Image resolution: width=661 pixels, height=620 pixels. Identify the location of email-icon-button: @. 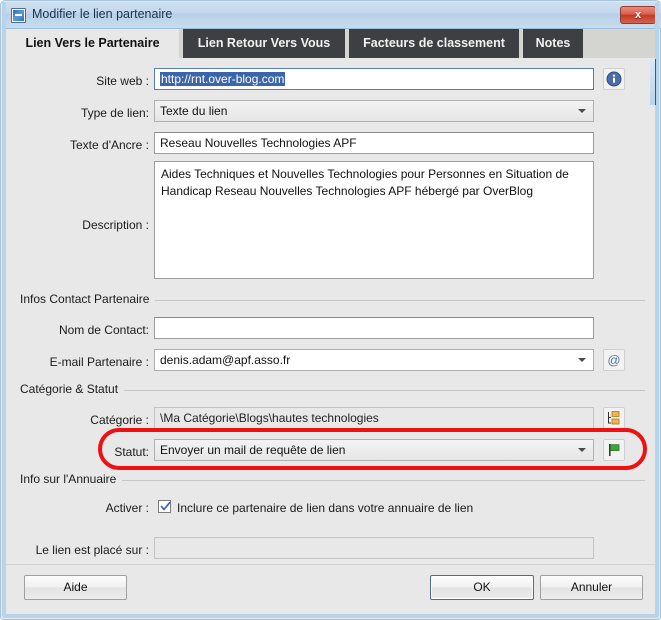
(614, 360).